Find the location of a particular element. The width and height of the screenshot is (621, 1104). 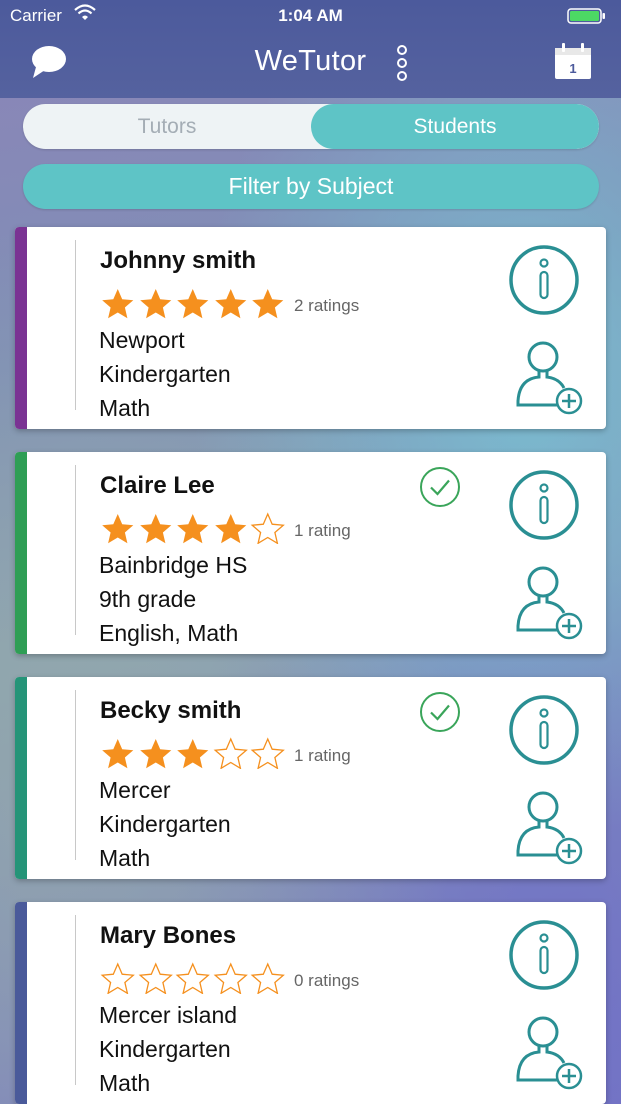

student-name: Becky smith is located at coordinates (171, 710).